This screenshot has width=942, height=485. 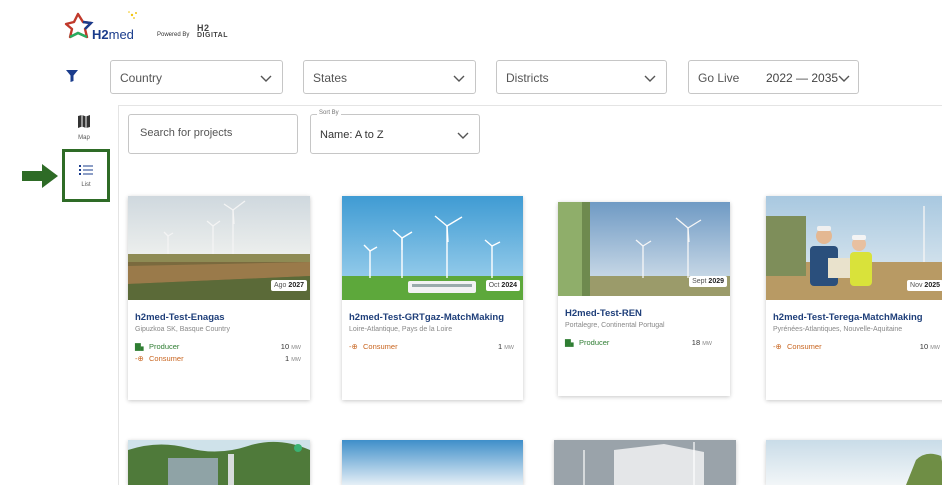 I want to click on h2-digital-logo: H2 DIGITAL, so click(x=212, y=31).